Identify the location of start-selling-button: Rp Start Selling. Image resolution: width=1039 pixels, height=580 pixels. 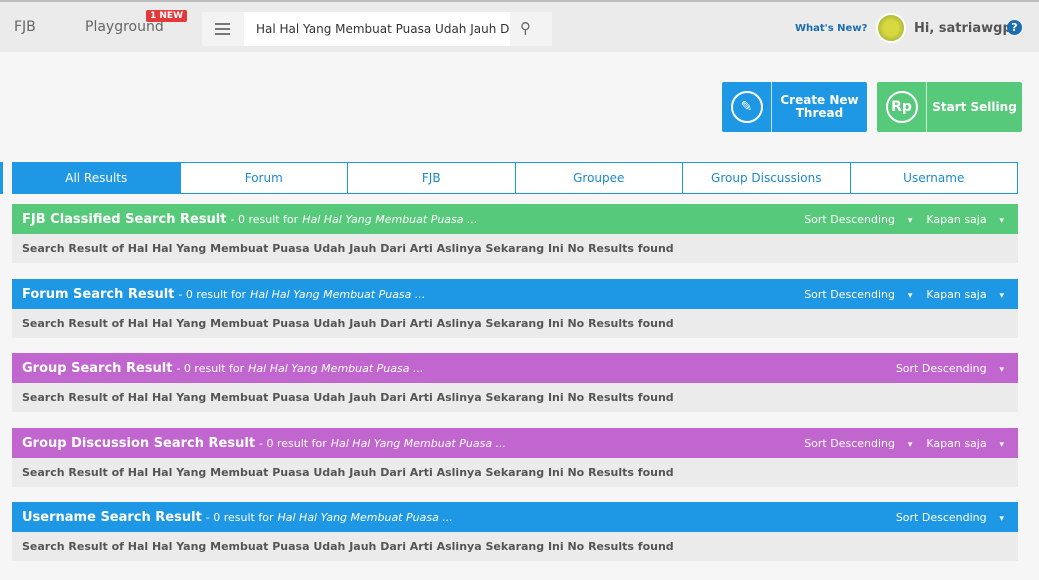
(949, 107).